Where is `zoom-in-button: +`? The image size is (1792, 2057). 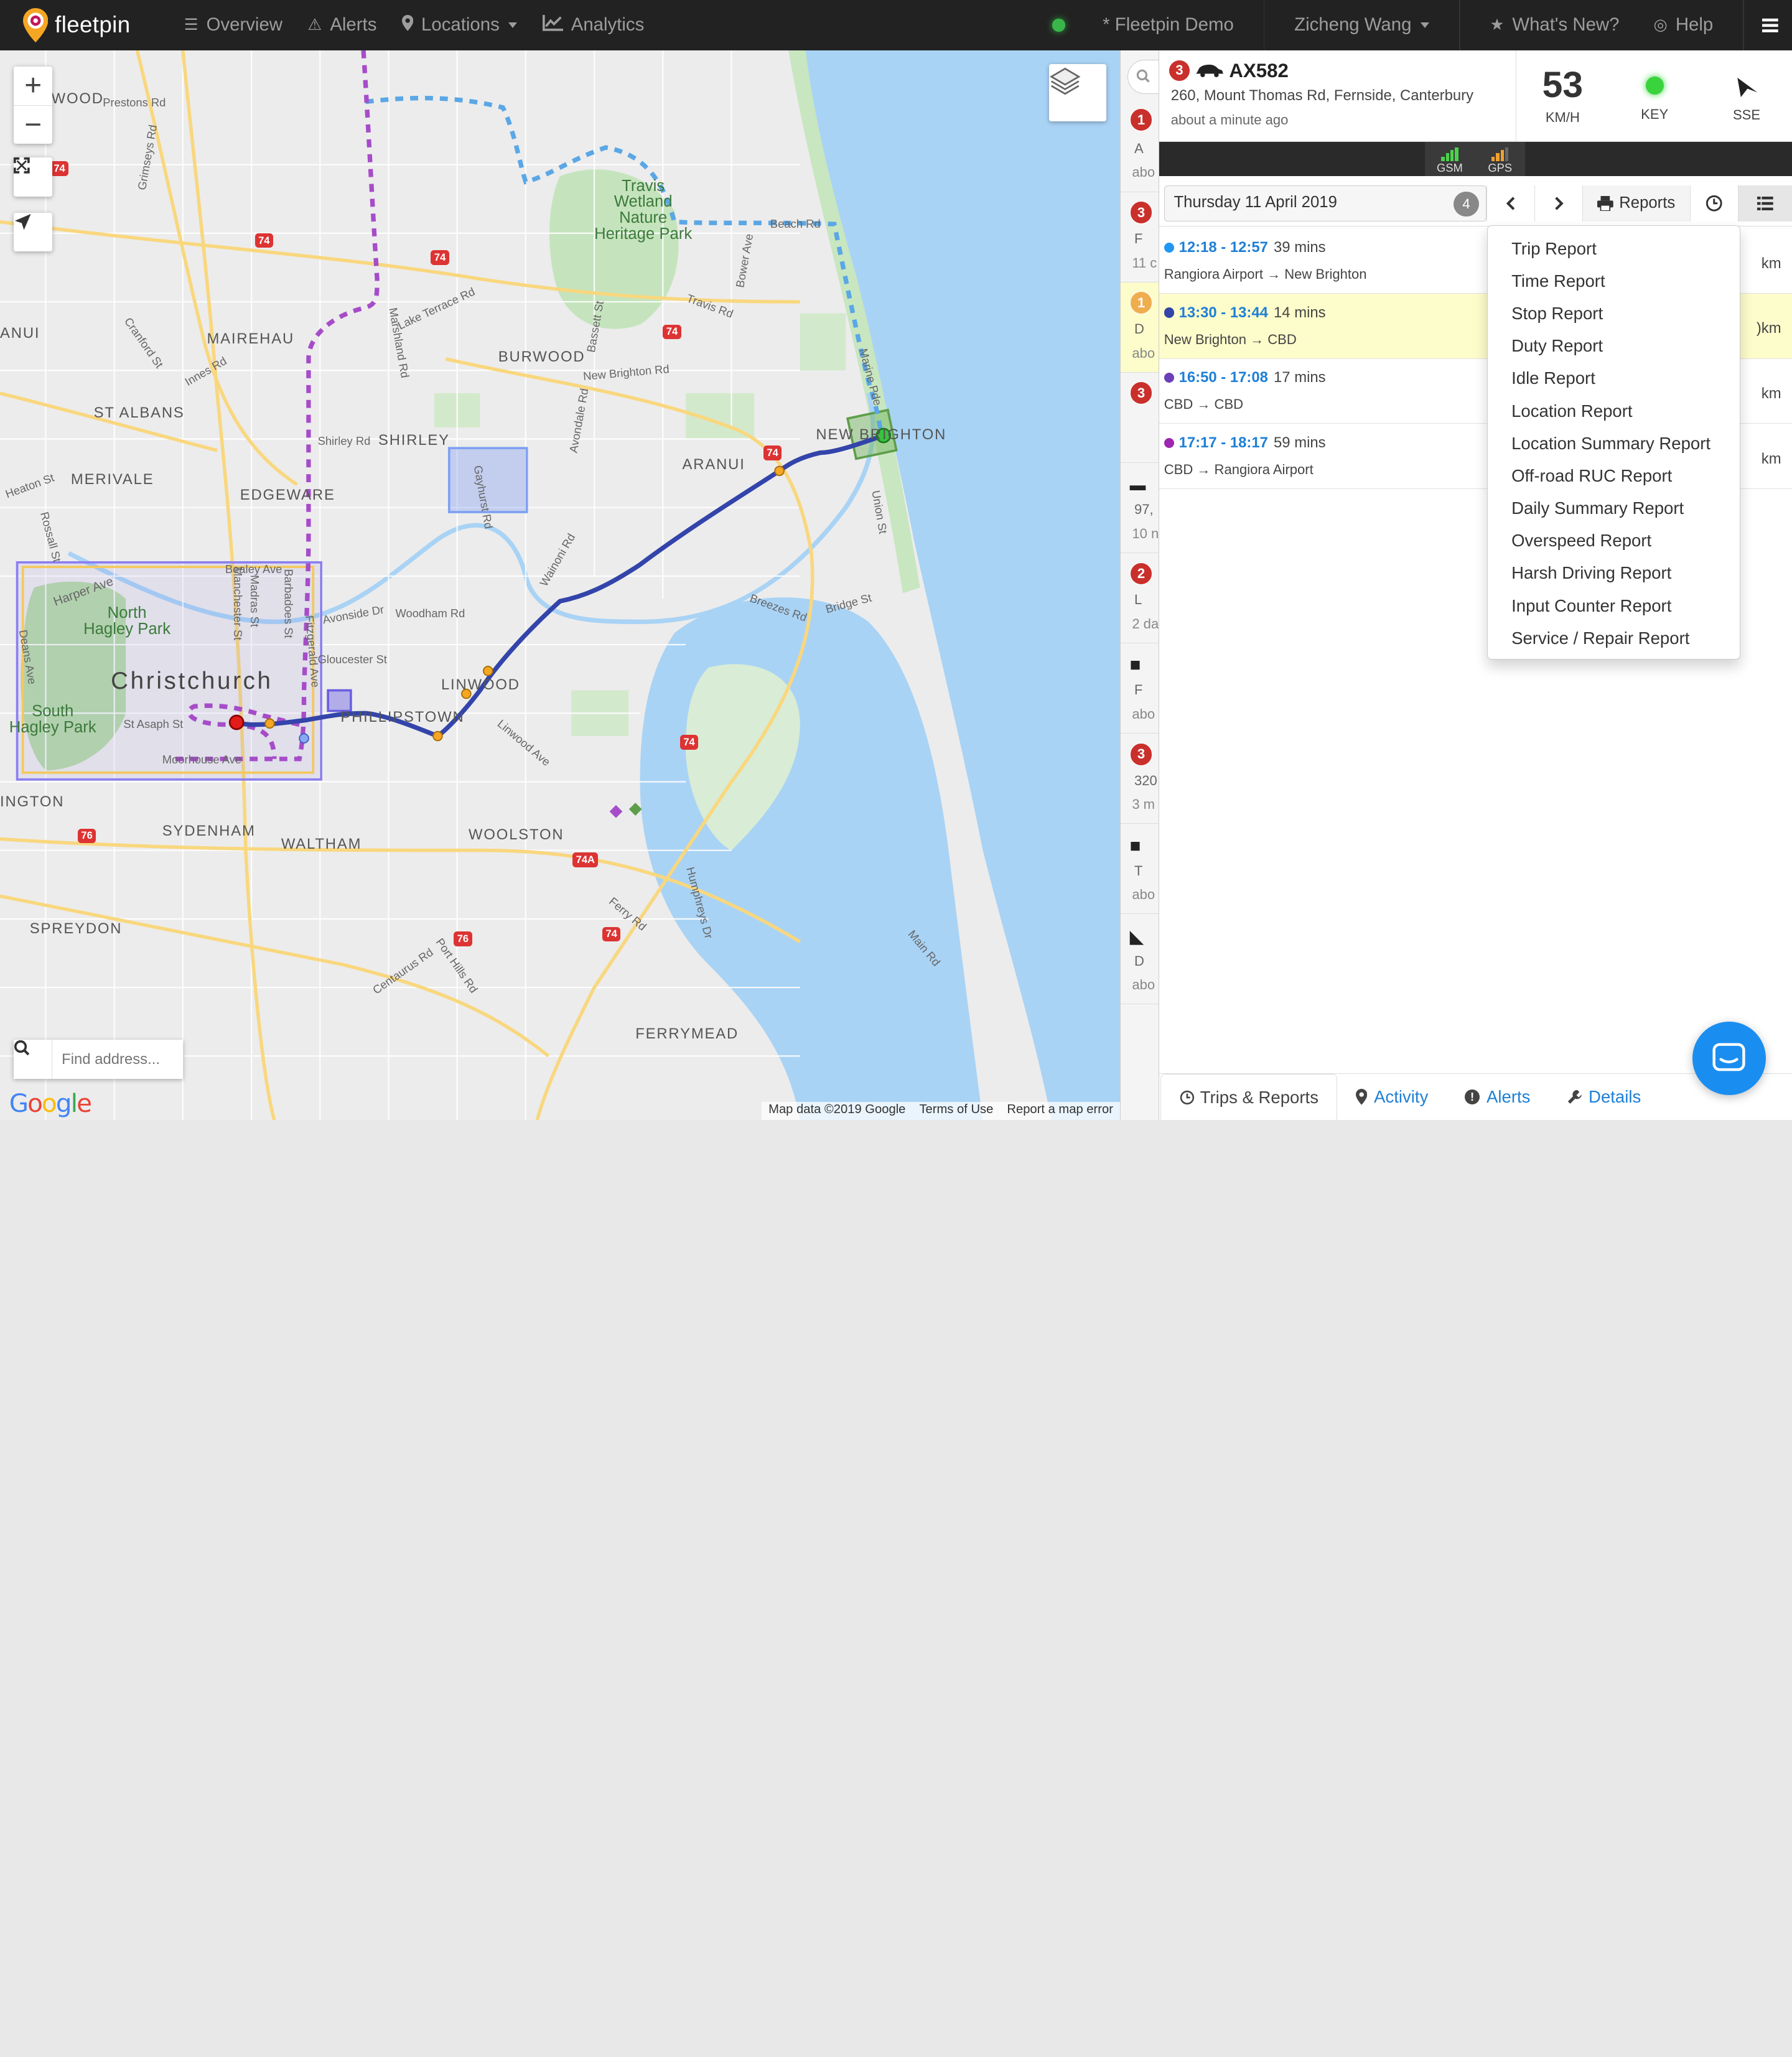 zoom-in-button: + is located at coordinates (33, 86).